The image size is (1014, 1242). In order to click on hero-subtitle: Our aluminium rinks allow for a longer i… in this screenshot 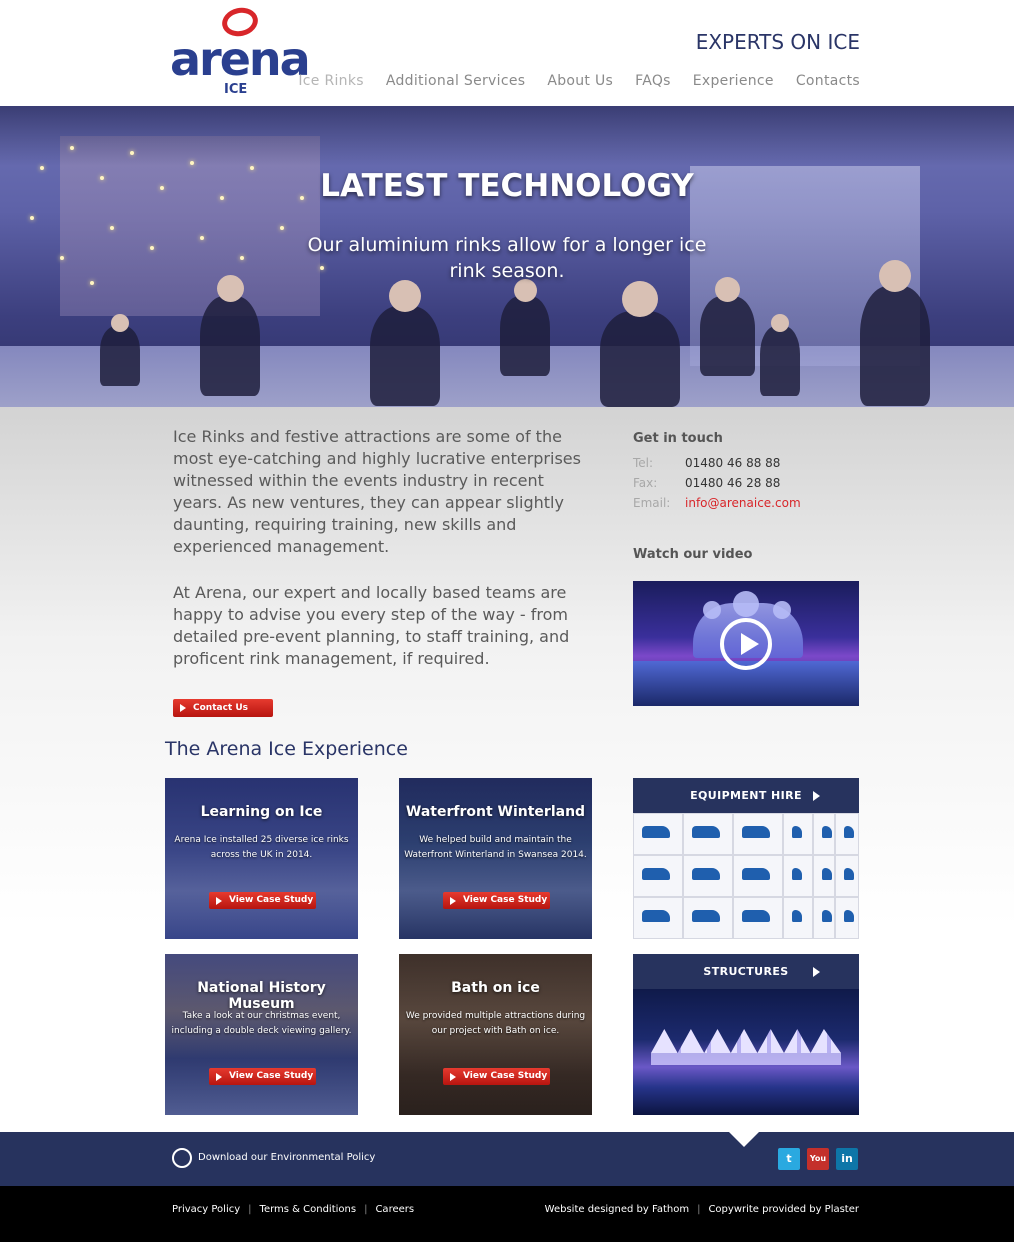, I will do `click(507, 258)`.